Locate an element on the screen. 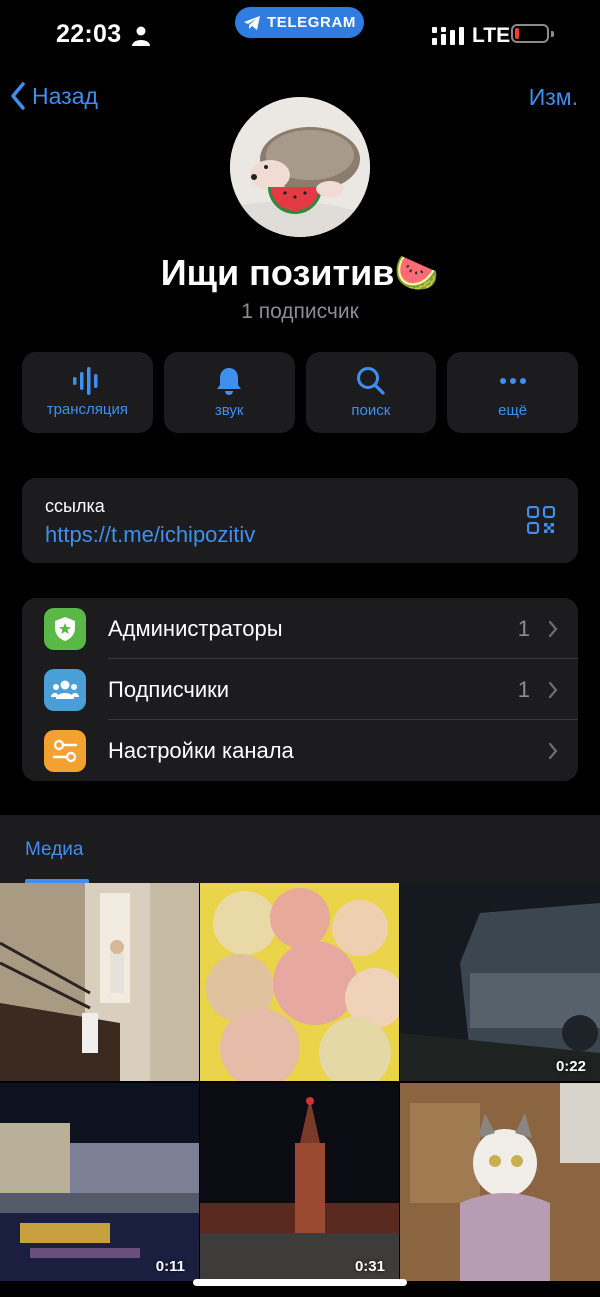 This screenshot has width=600, height=1297. telegram-pill: TELEGRAM is located at coordinates (299, 22).